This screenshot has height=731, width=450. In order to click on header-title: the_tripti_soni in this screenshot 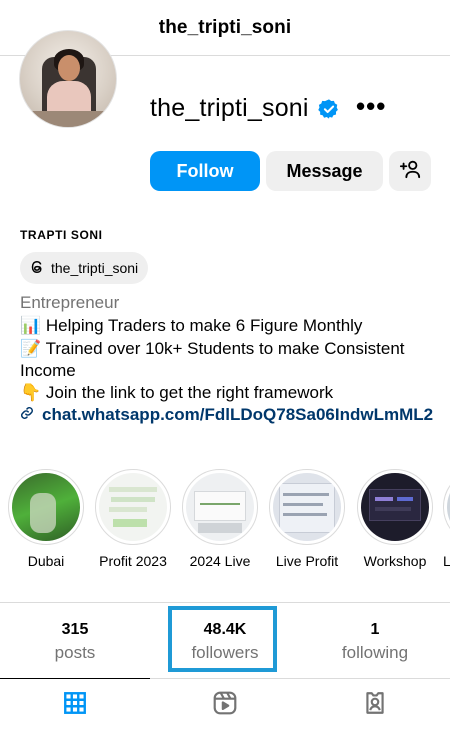, I will do `click(225, 27)`.